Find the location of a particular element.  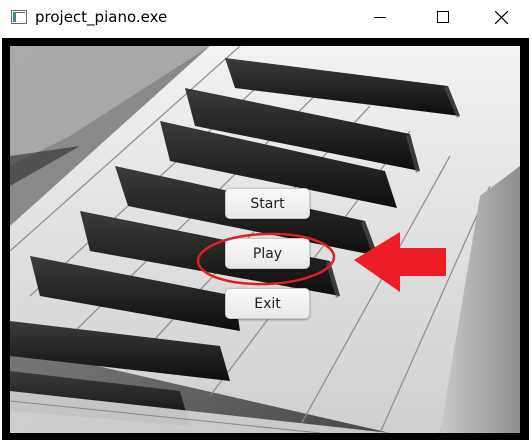

close-icon is located at coordinates (501, 17).